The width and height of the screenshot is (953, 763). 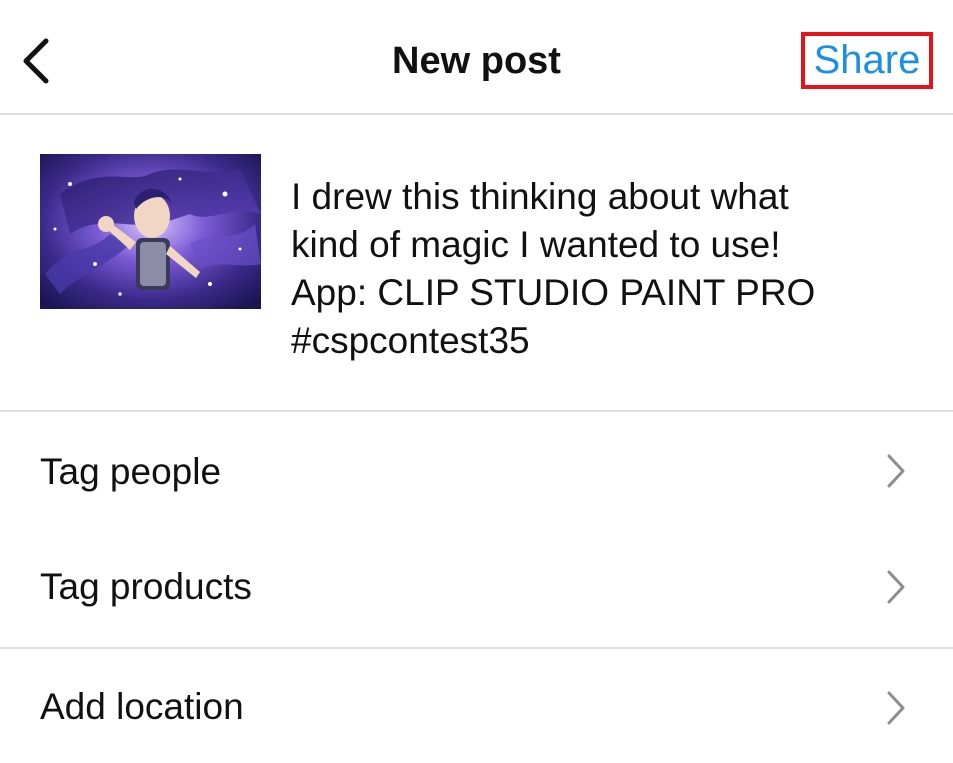 What do you see at coordinates (867, 60) in the screenshot?
I see `share-button: Share` at bounding box center [867, 60].